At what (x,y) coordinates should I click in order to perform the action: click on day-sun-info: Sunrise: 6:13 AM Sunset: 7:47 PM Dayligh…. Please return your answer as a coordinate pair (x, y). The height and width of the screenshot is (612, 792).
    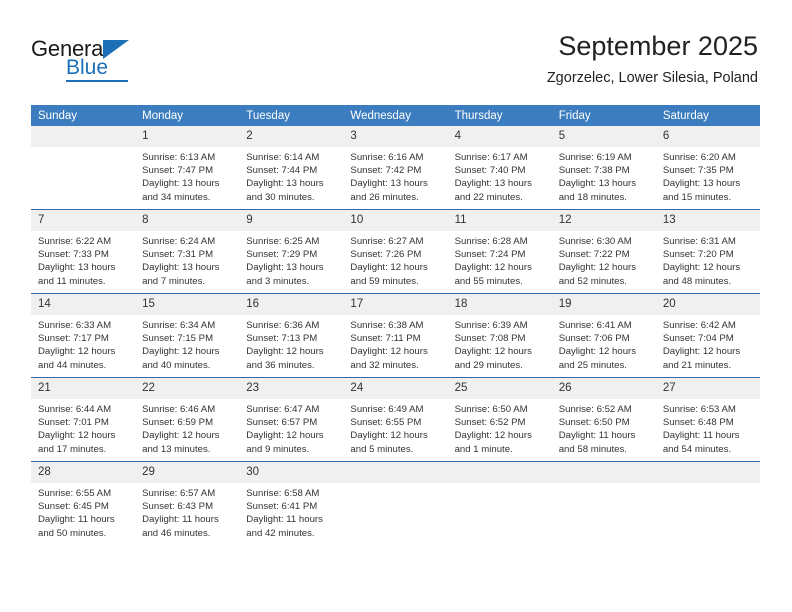
    Looking at the image, I should click on (181, 177).